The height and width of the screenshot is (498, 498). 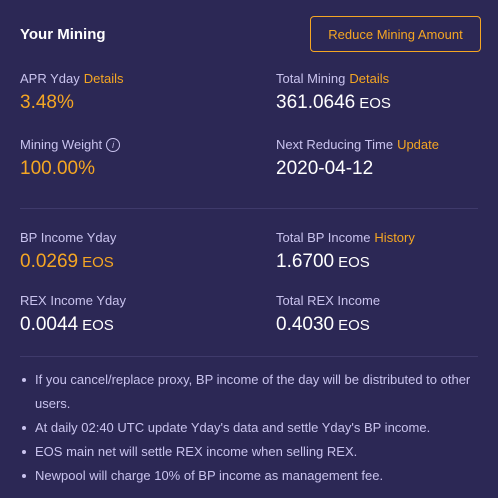 I want to click on total-rex-income-unit: EOS, so click(x=354, y=325).